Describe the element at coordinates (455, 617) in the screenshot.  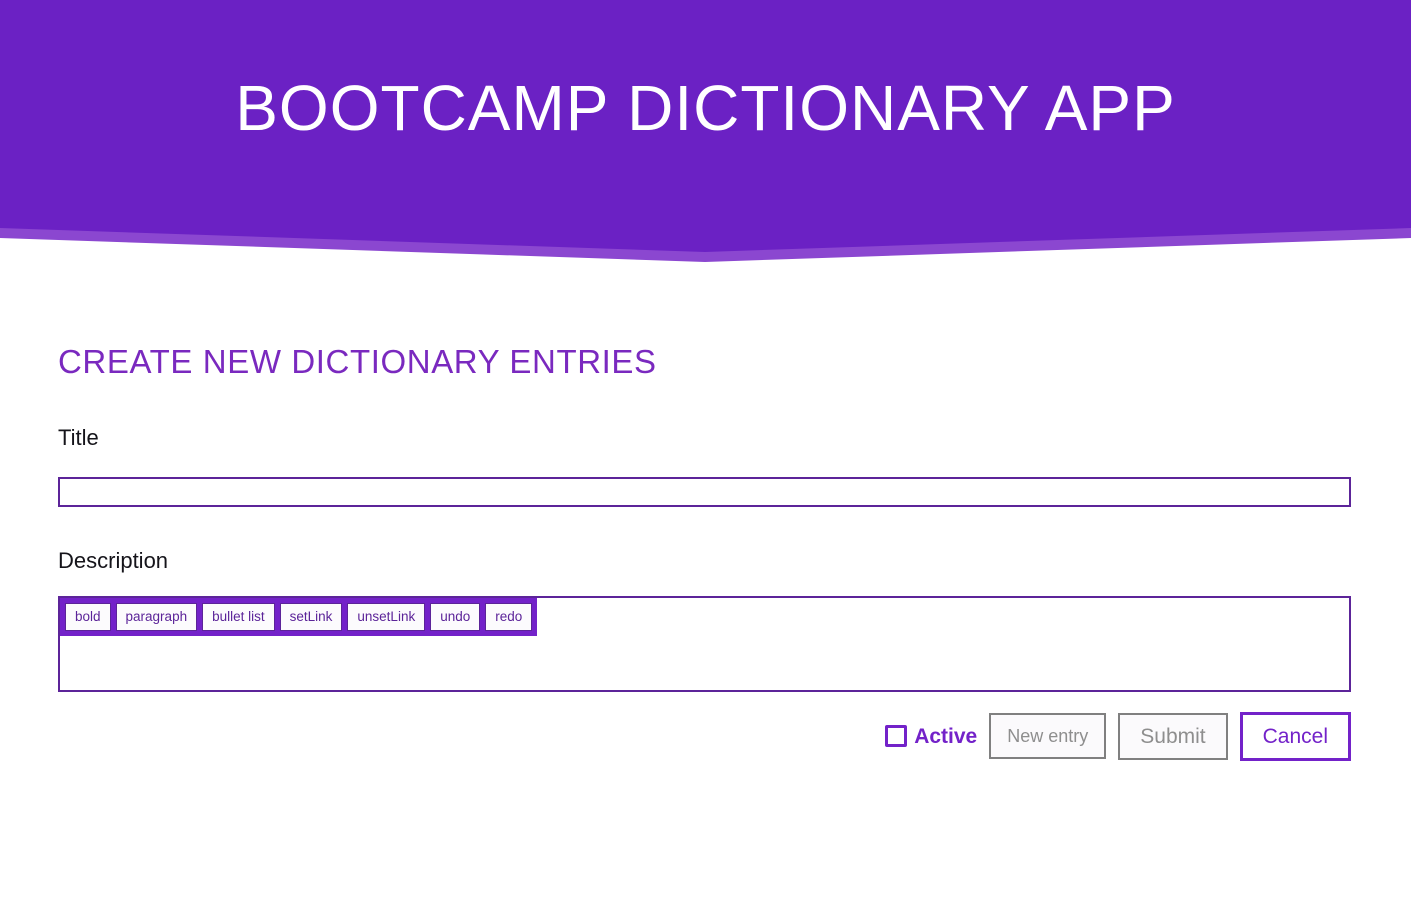
I see `undo-button: undo` at that location.